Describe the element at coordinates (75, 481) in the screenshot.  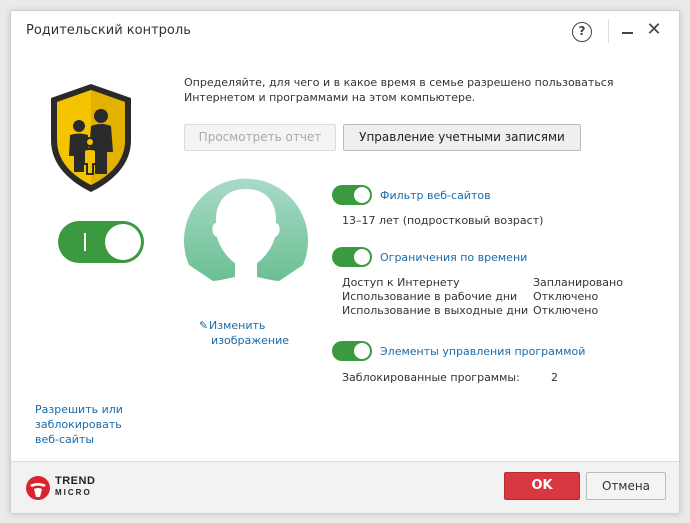
I see `logo-line-1: TREND` at that location.